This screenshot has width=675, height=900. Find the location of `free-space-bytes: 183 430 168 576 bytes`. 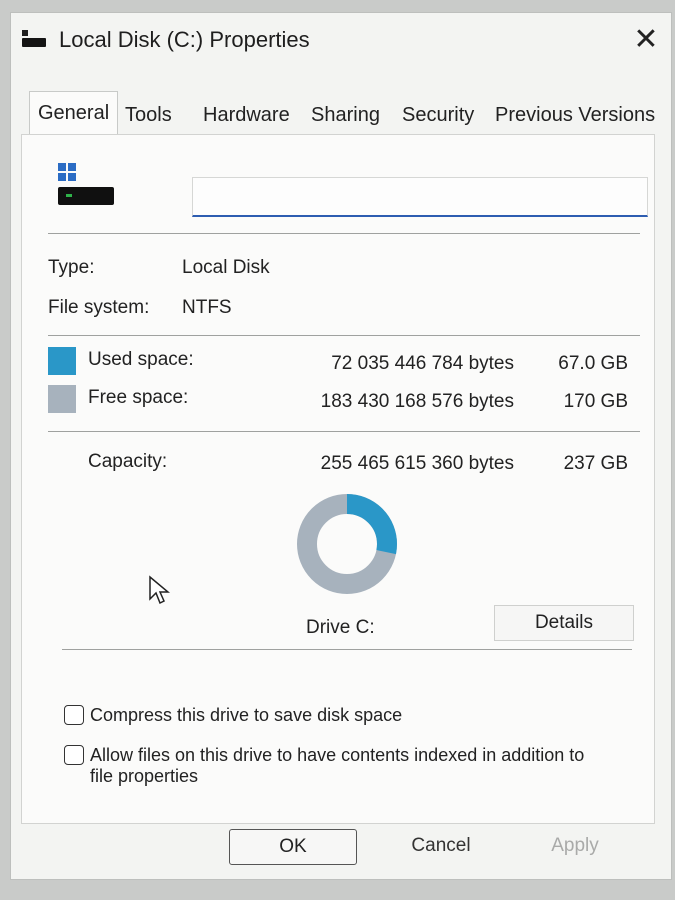

free-space-bytes: 183 430 168 576 bytes is located at coordinates (417, 401).